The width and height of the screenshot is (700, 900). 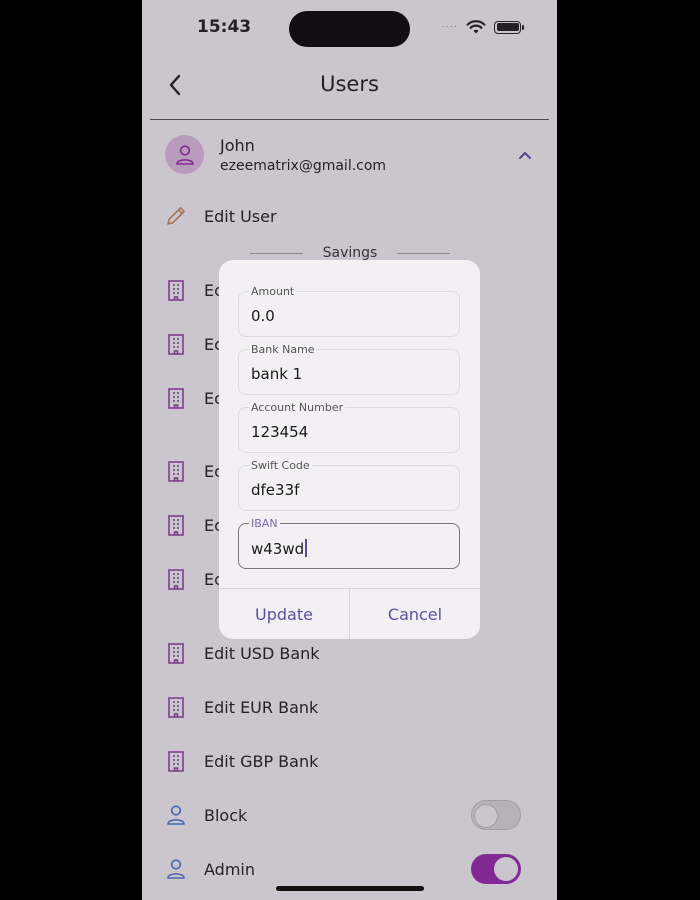 I want to click on swift-code-label: Swift Code, so click(x=280, y=465).